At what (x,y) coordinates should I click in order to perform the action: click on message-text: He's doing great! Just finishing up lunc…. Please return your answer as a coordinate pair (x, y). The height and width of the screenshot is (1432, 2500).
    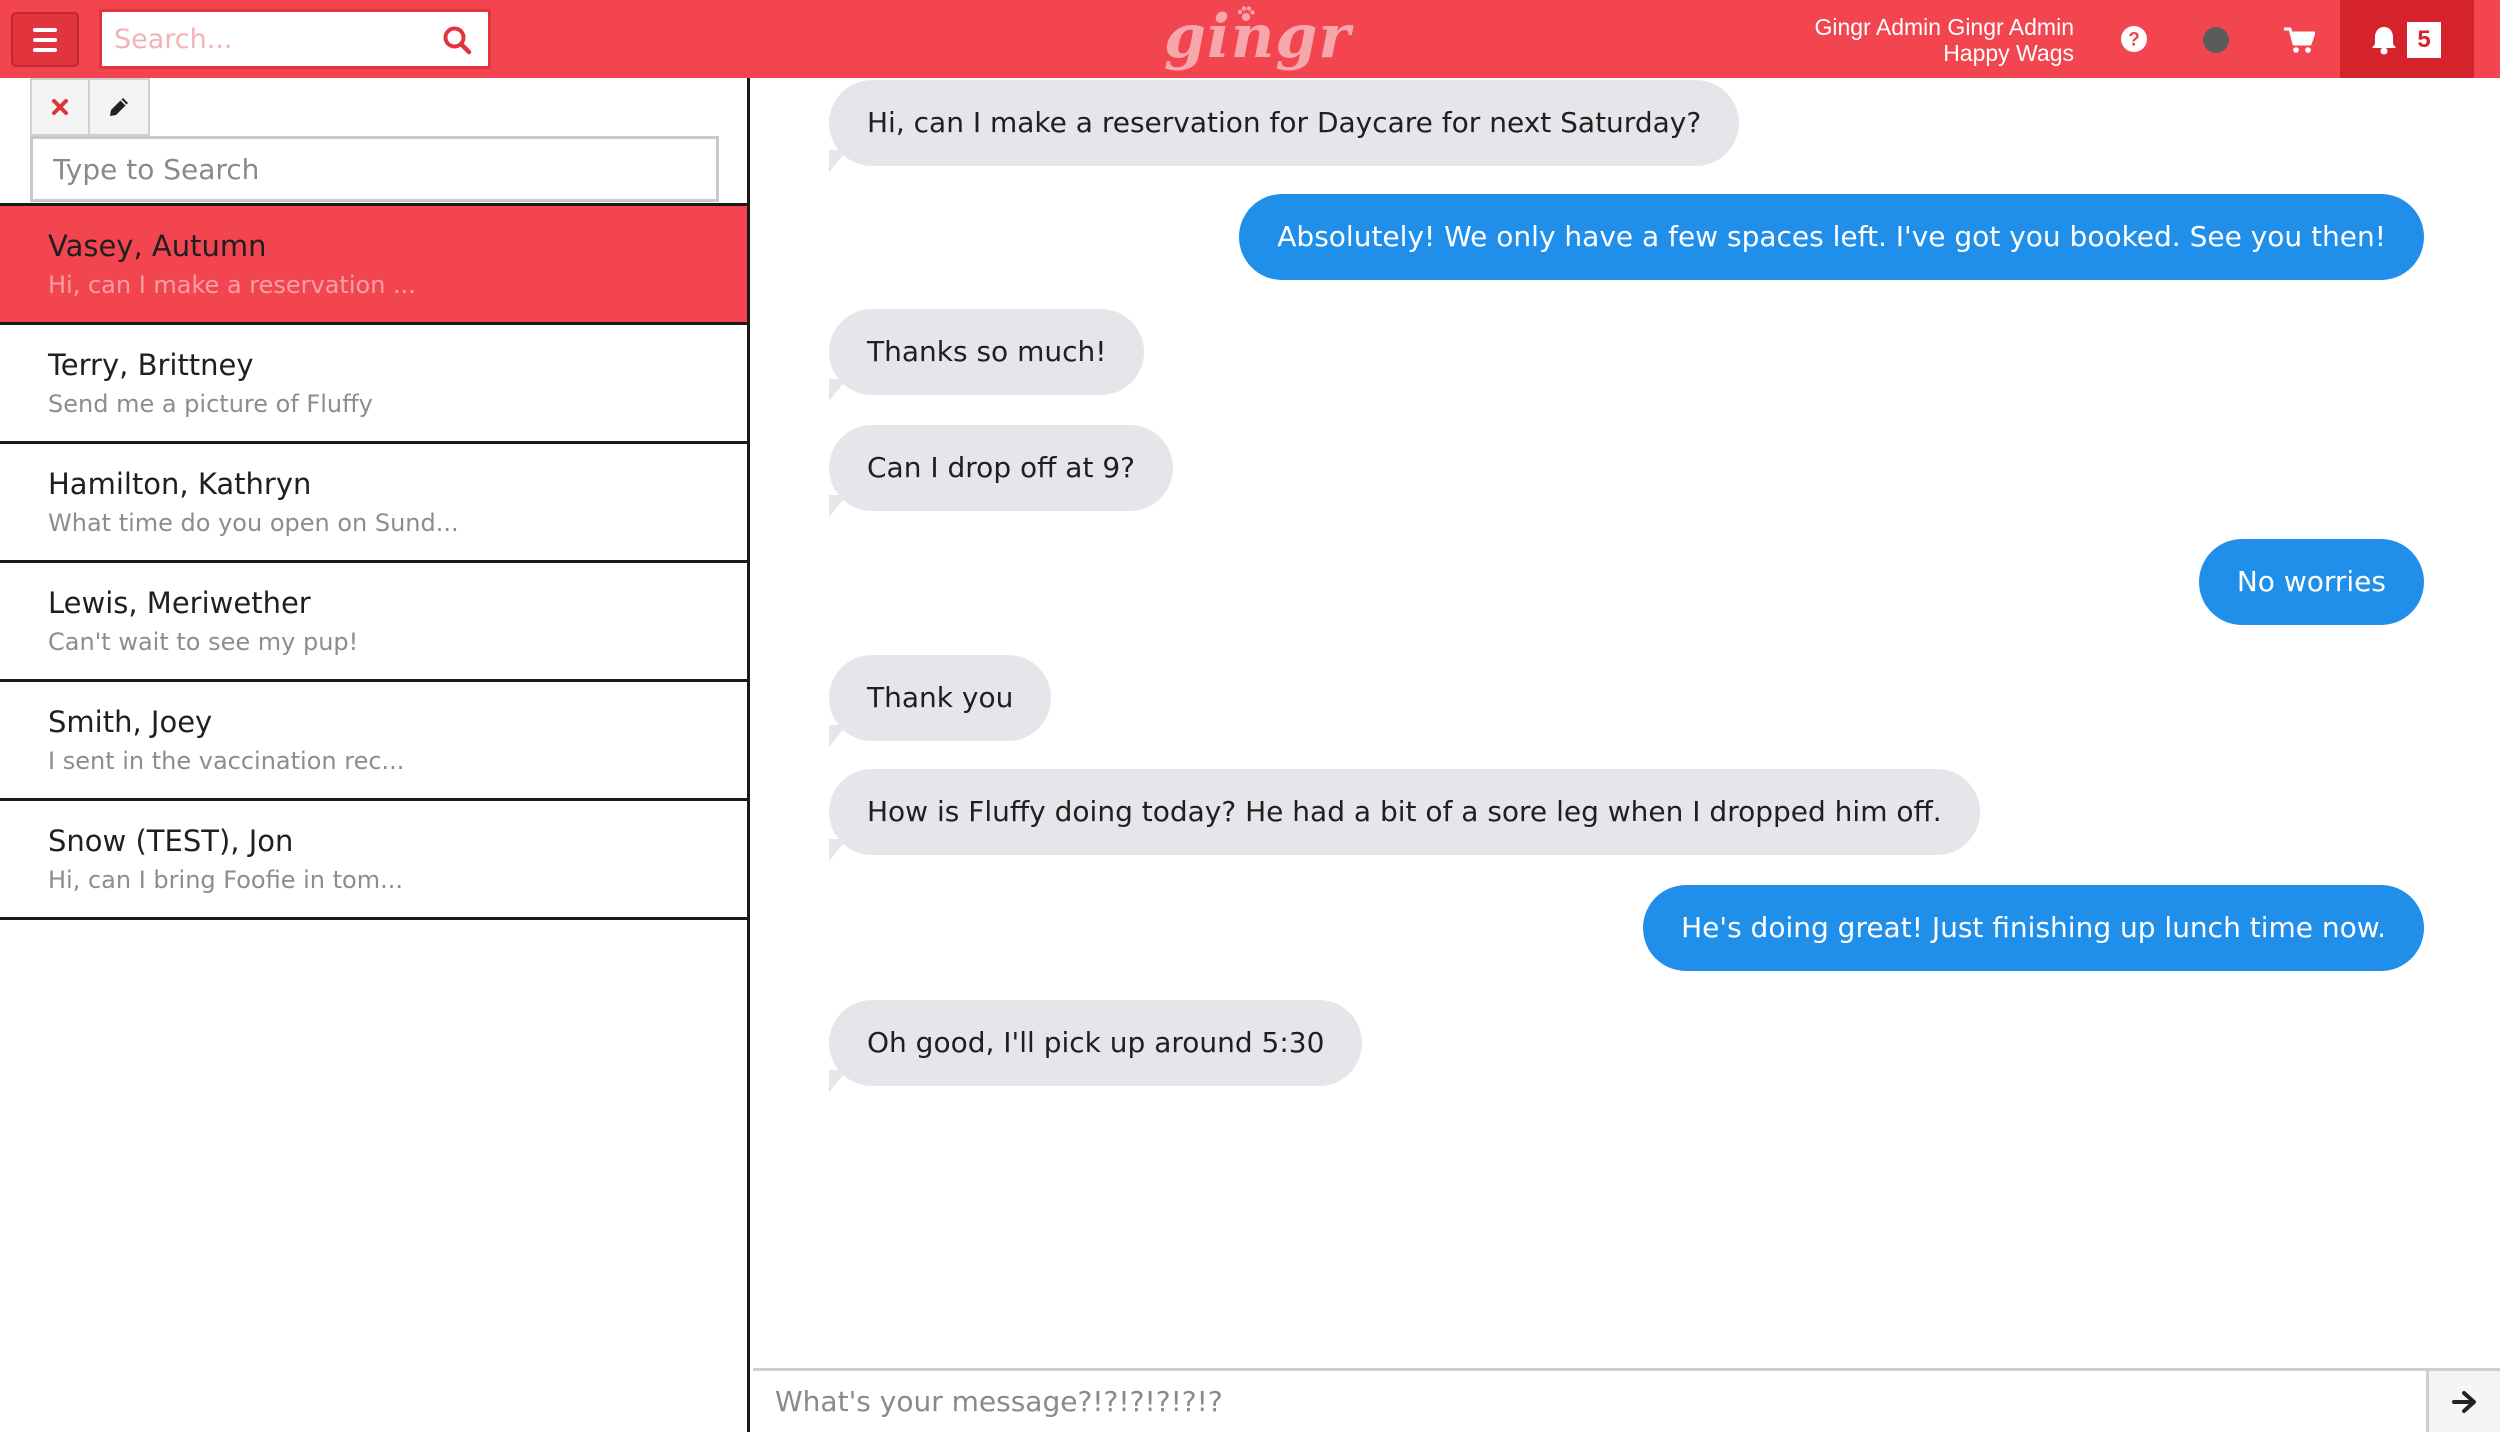
    Looking at the image, I should click on (2033, 927).